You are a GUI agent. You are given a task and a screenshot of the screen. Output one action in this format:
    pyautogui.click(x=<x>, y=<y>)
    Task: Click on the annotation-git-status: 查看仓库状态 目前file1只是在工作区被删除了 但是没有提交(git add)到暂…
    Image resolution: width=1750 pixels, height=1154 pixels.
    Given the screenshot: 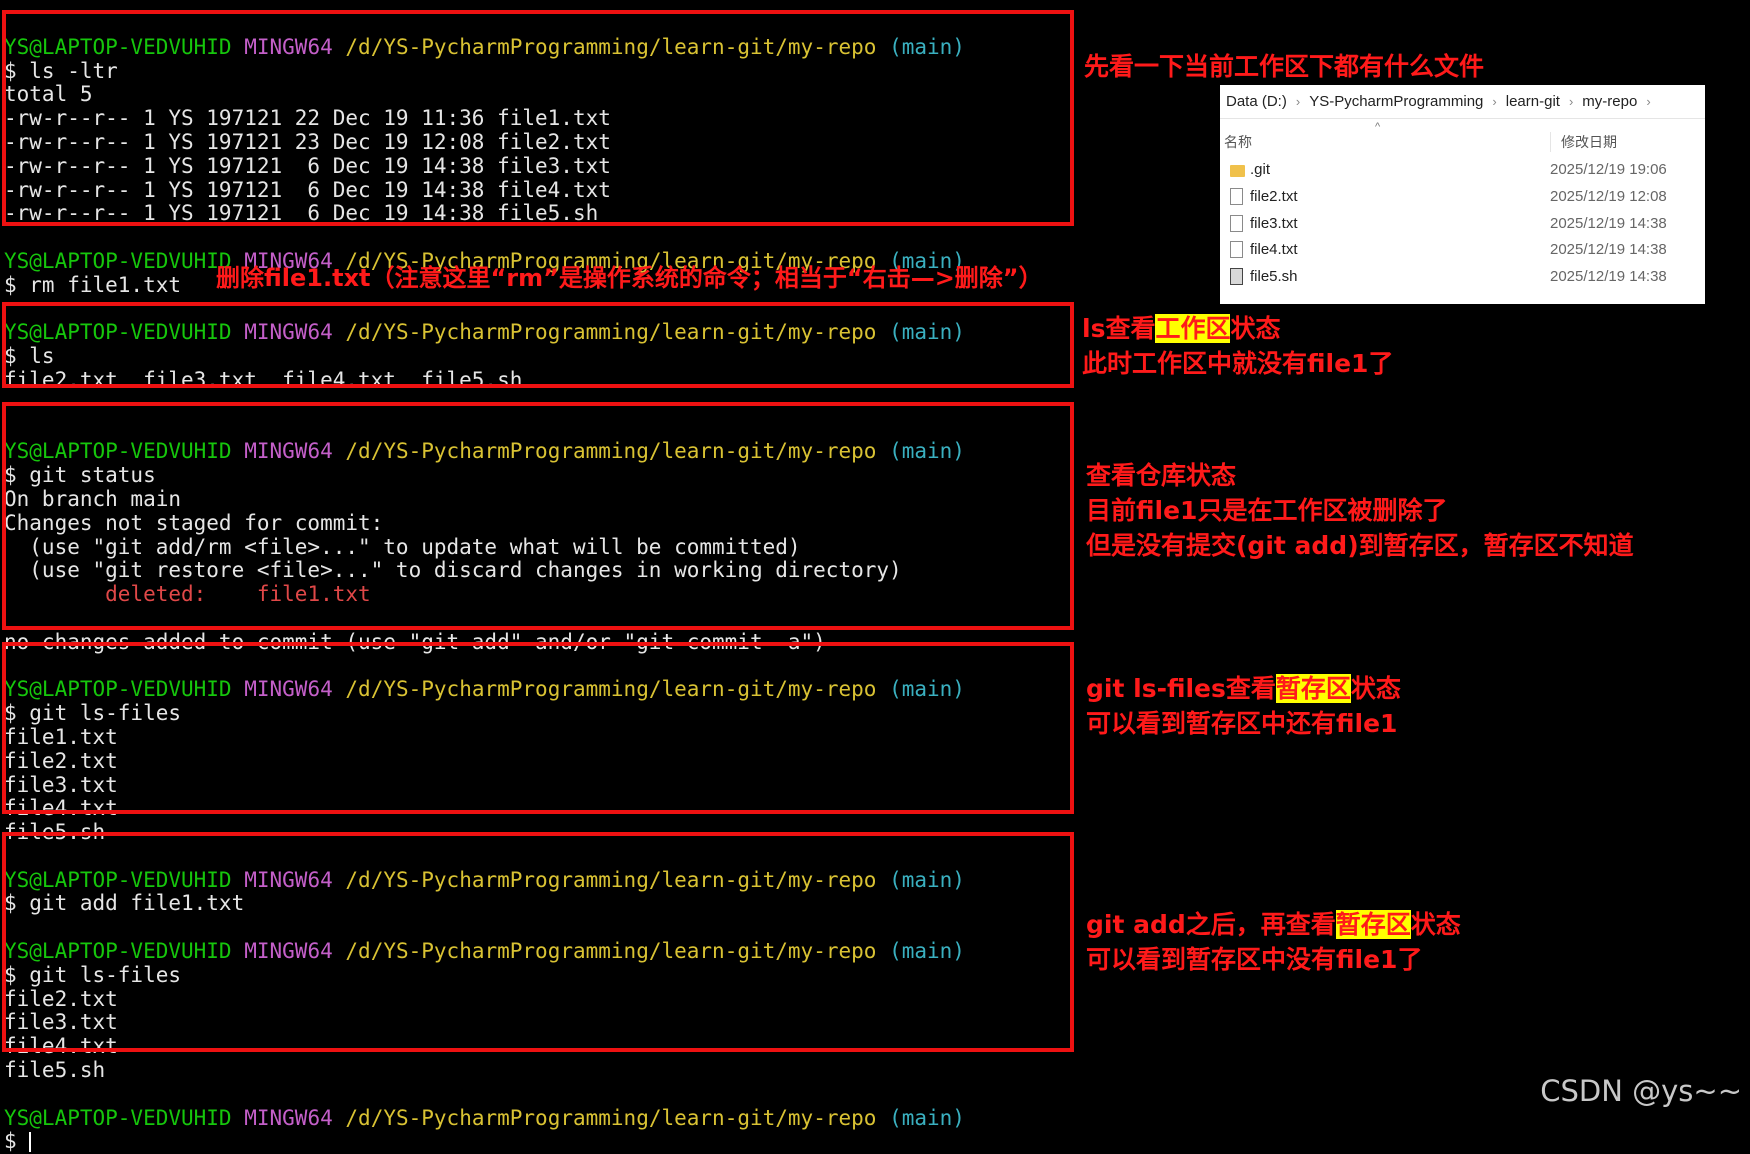 What is the action you would take?
    pyautogui.click(x=1360, y=510)
    